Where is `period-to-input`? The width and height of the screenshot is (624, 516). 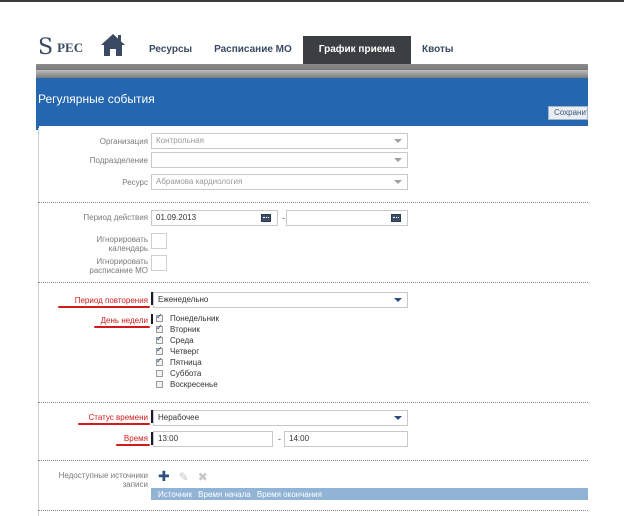
period-to-input is located at coordinates (347, 218).